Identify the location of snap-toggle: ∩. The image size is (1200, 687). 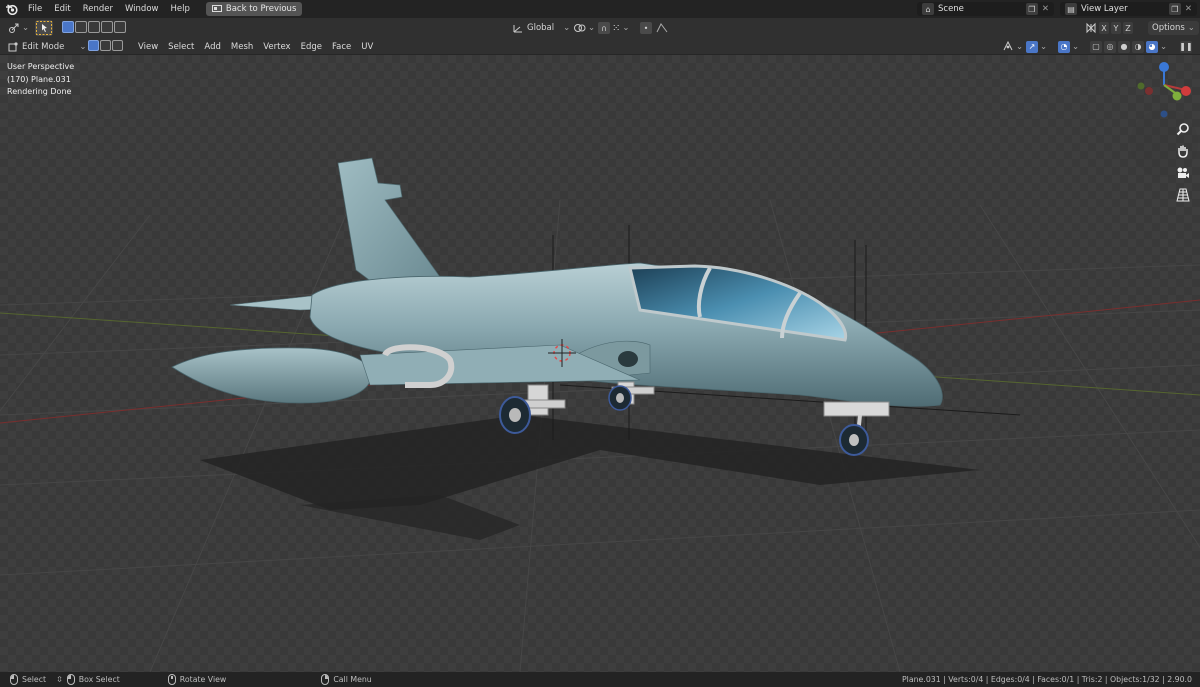
(604, 28).